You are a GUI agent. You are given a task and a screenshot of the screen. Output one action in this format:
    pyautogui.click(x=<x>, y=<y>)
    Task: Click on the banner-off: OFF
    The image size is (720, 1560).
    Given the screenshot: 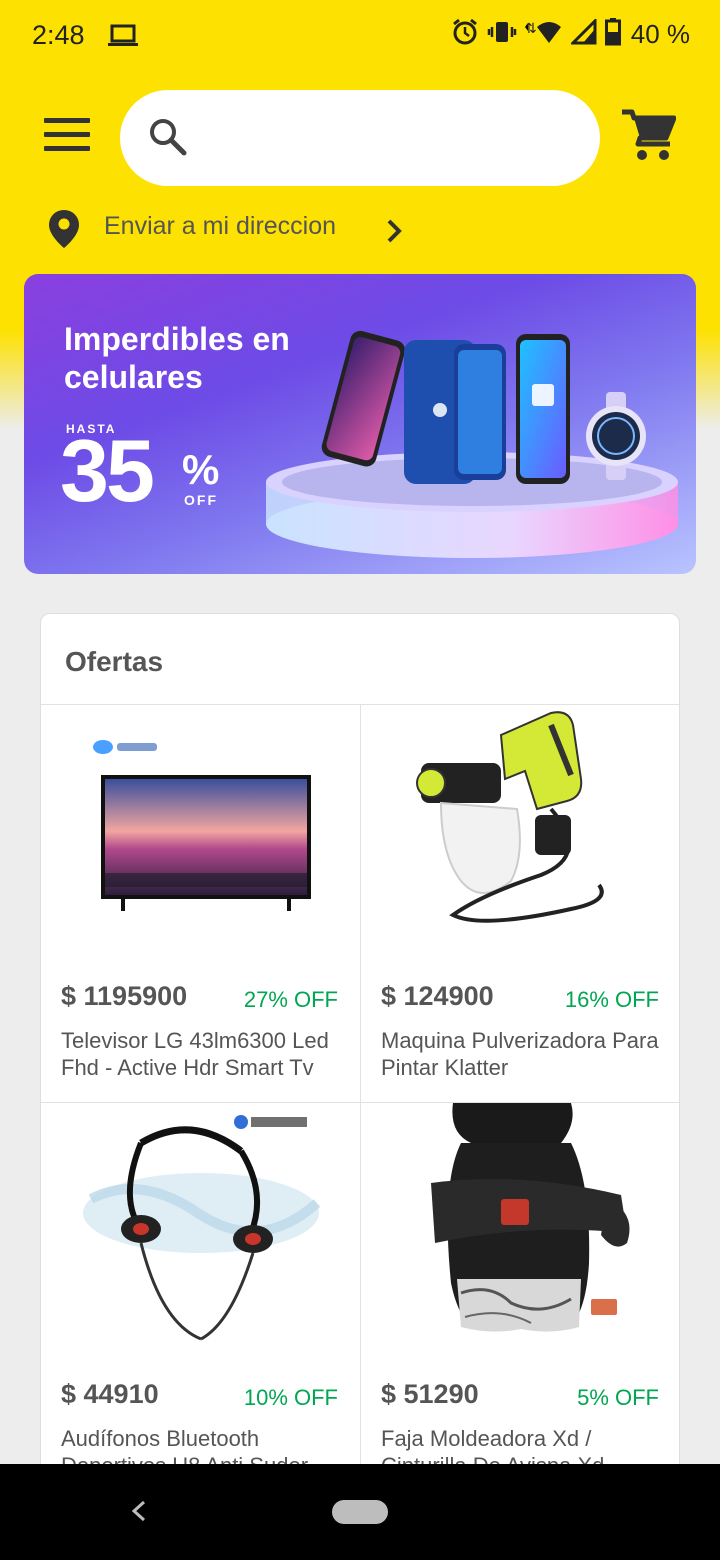 What is the action you would take?
    pyautogui.click(x=201, y=500)
    